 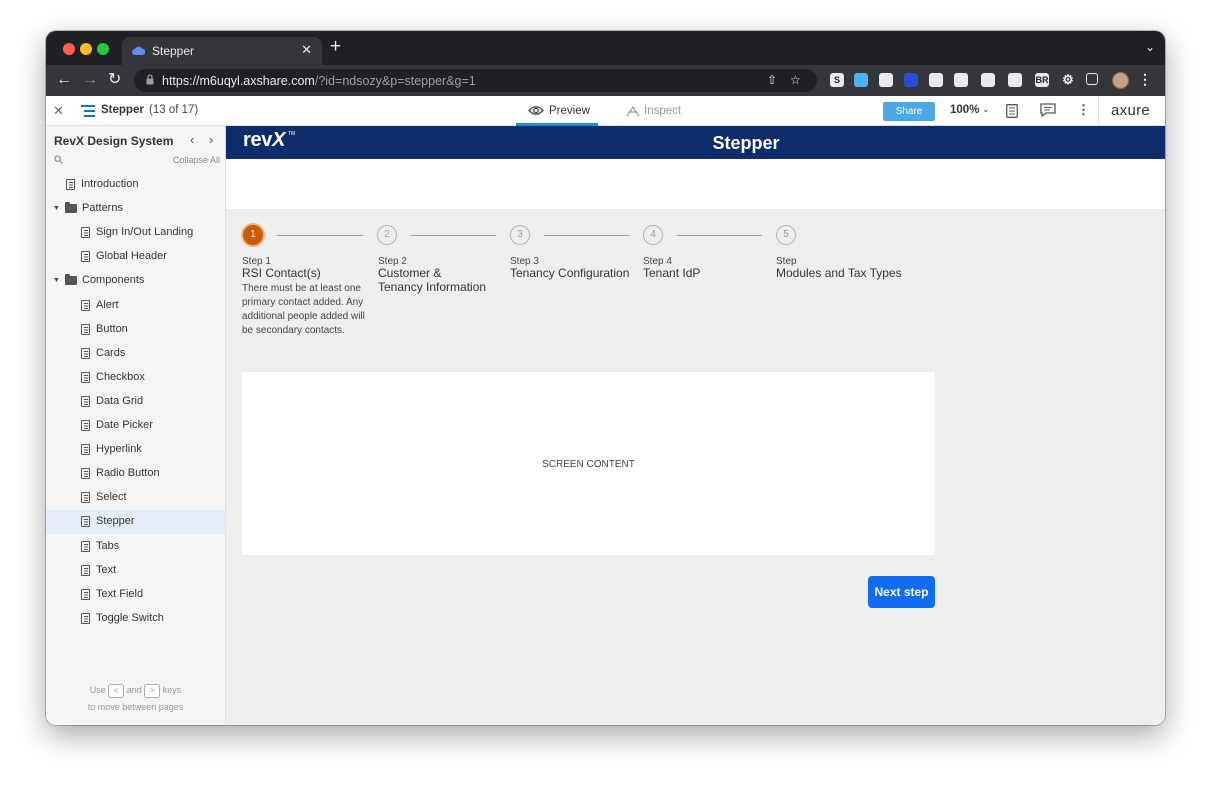 I want to click on screen-content-card: SCREEN CONTENT, so click(x=588, y=463).